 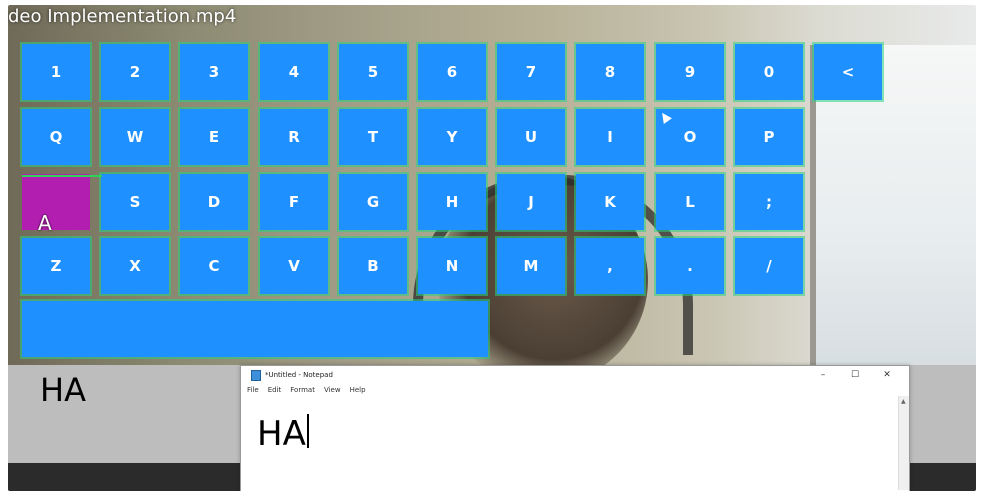 What do you see at coordinates (122, 16) in the screenshot?
I see `video-title: deo Implementation.mp4` at bounding box center [122, 16].